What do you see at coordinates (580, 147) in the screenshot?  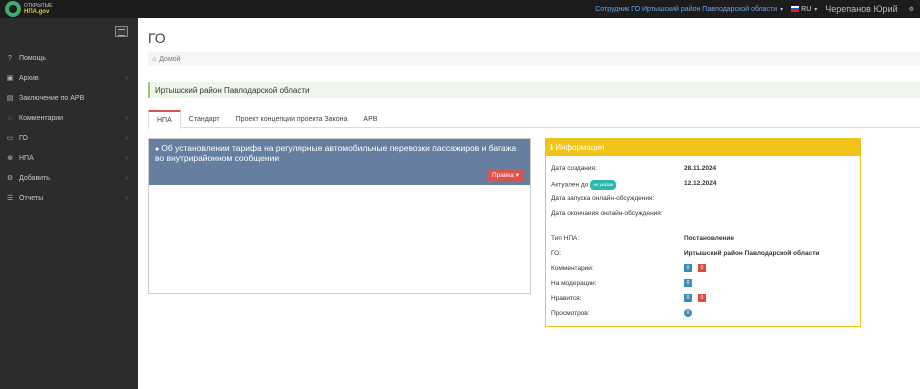 I see `info-title: Информация` at bounding box center [580, 147].